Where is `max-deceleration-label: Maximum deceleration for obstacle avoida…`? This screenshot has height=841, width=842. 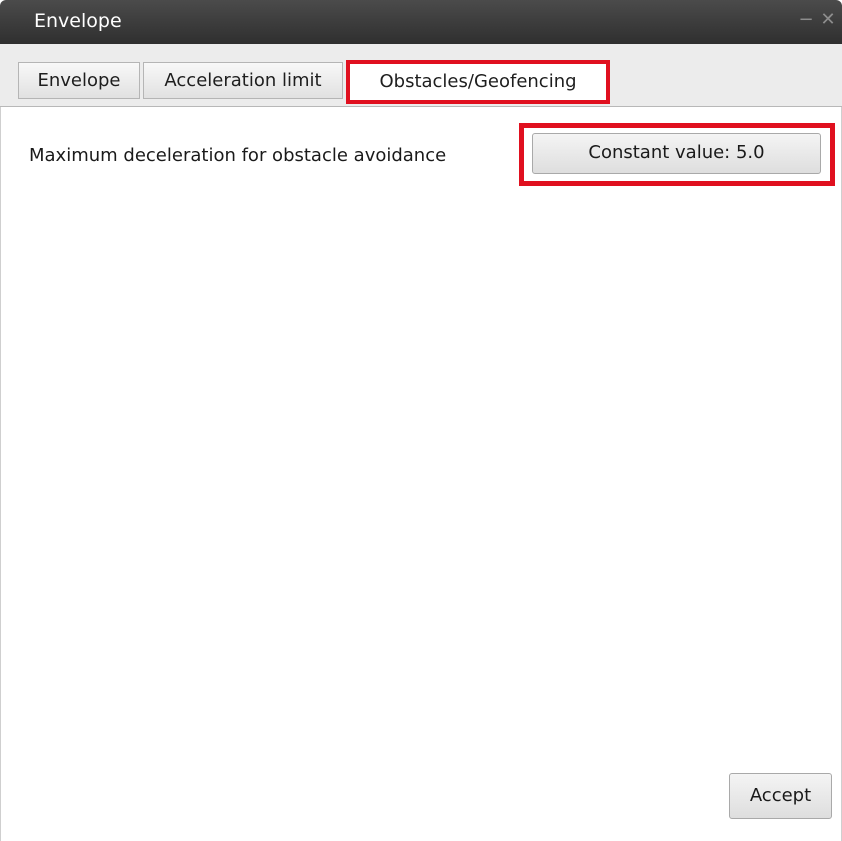 max-deceleration-label: Maximum deceleration for obstacle avoida… is located at coordinates (238, 155).